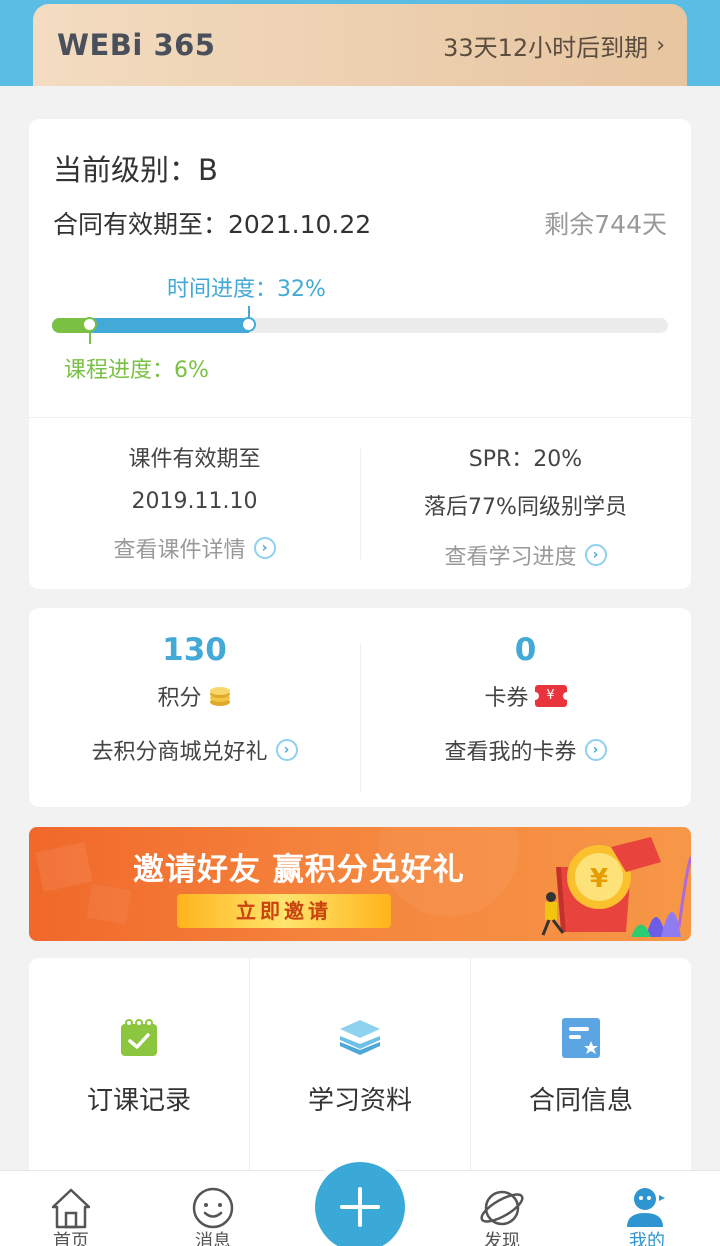 This screenshot has height=1246, width=720. I want to click on my-coupons-label: 查看我的卡券, so click(510, 752).